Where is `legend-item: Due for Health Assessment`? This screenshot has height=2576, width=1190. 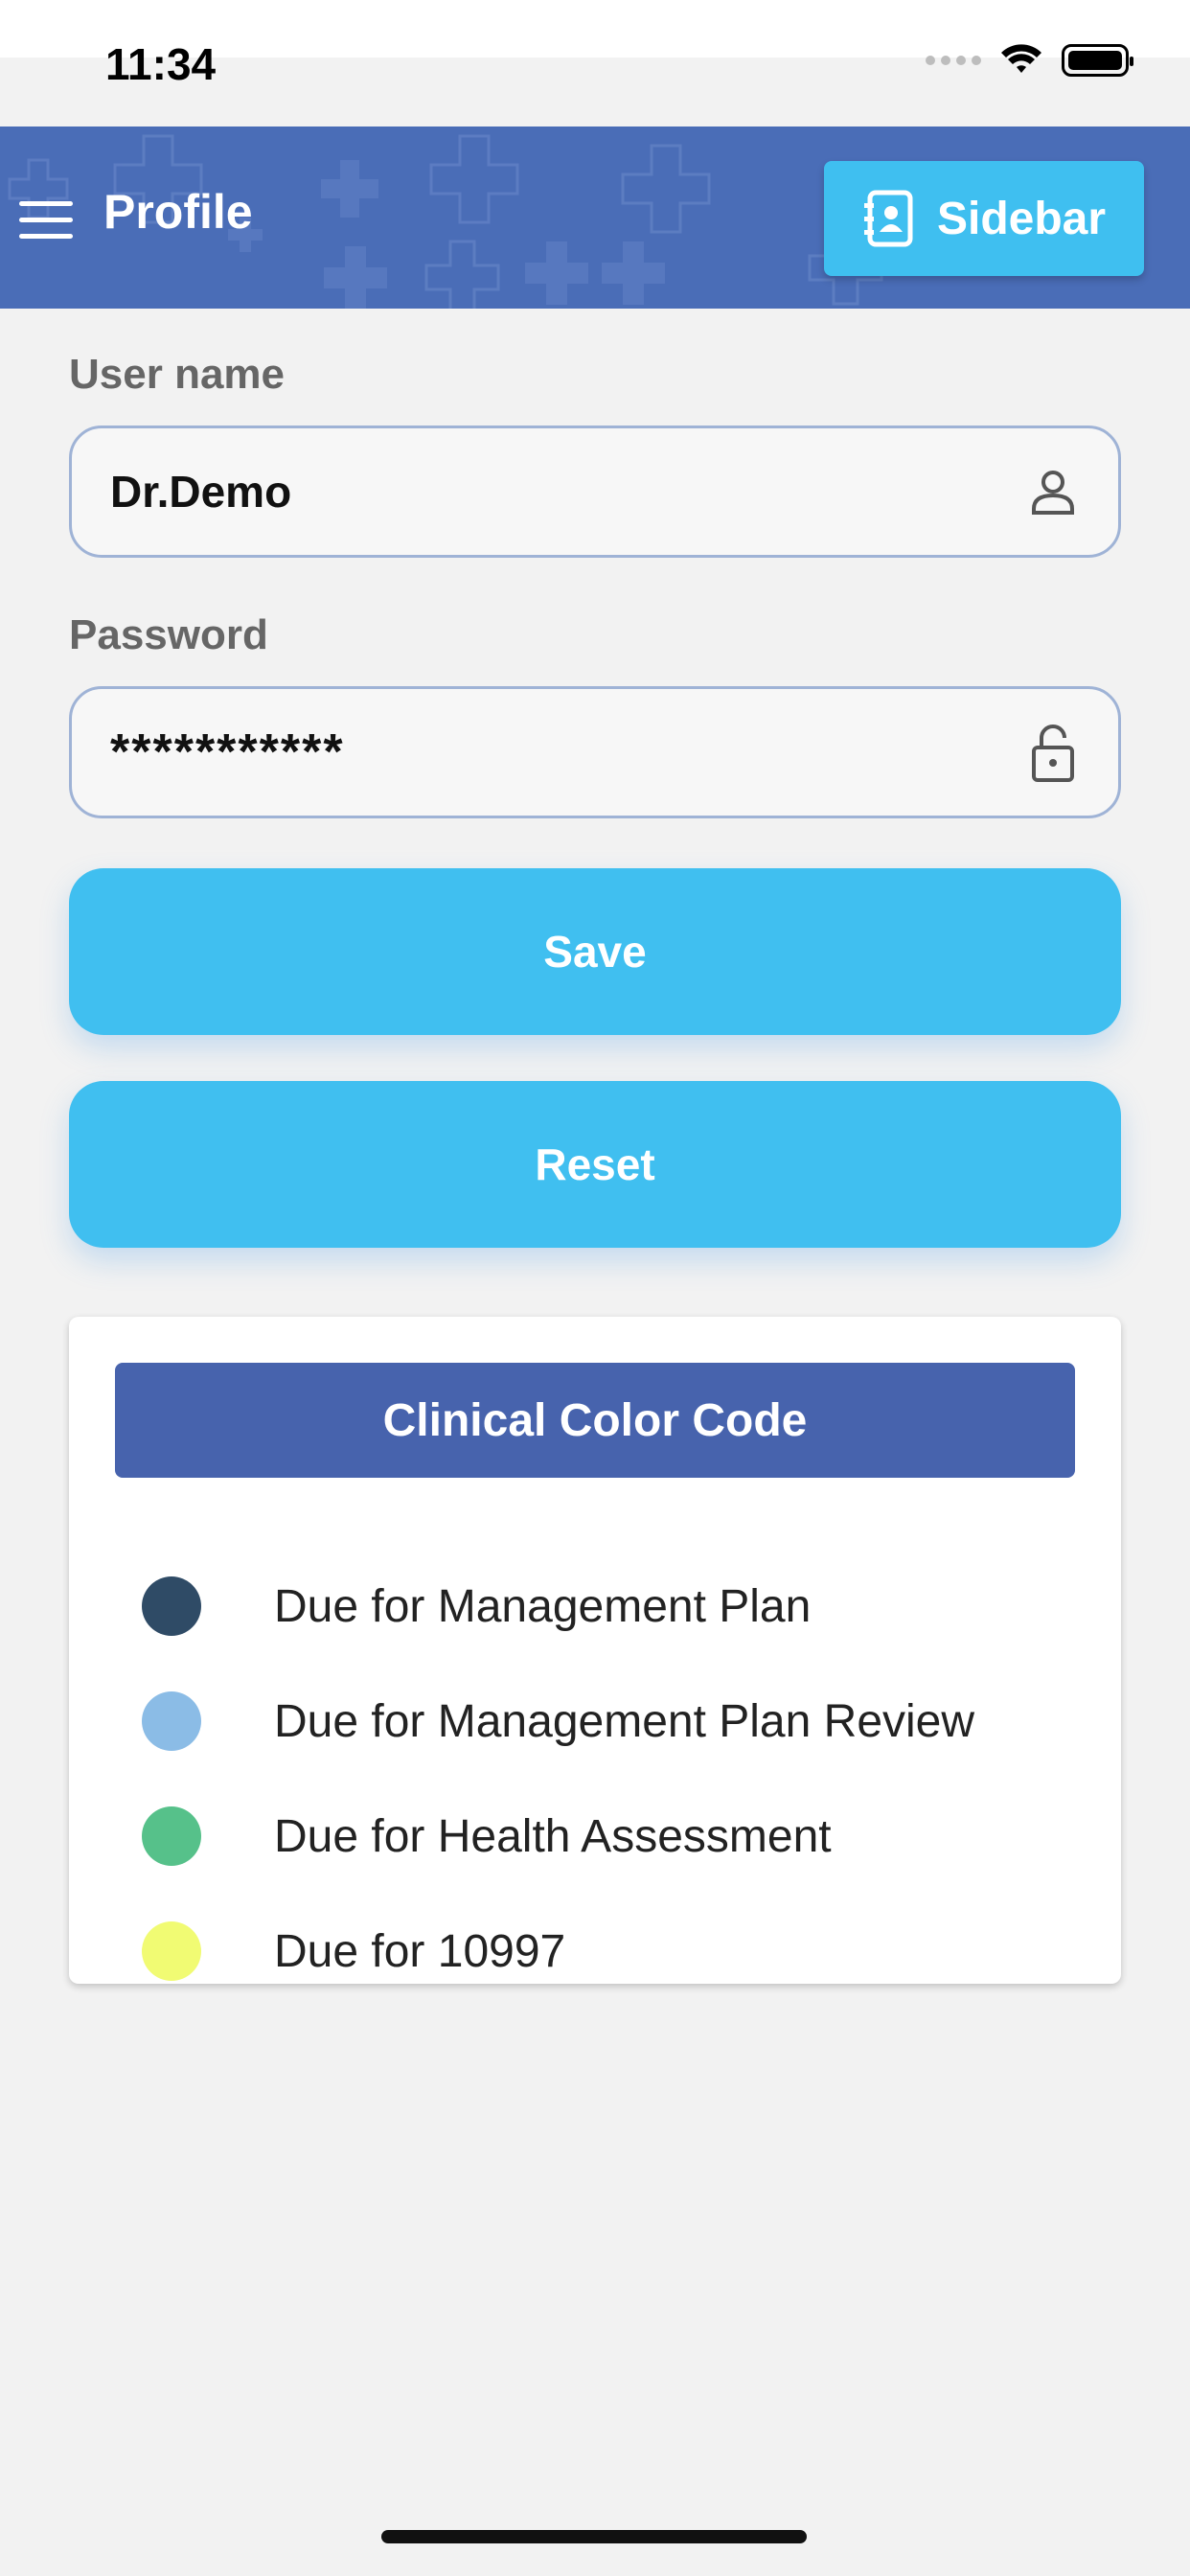 legend-item: Due for Health Assessment is located at coordinates (595, 1836).